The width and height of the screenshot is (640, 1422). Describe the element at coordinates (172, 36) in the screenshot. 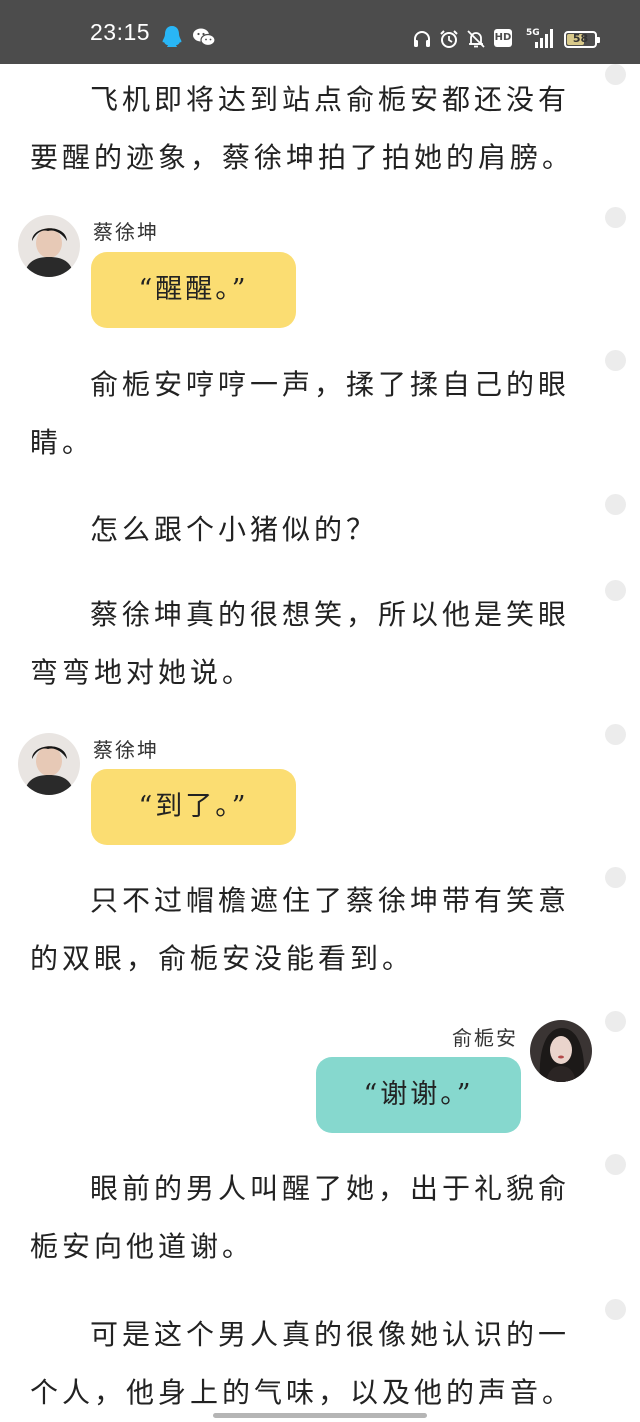

I see `qq-icon` at that location.